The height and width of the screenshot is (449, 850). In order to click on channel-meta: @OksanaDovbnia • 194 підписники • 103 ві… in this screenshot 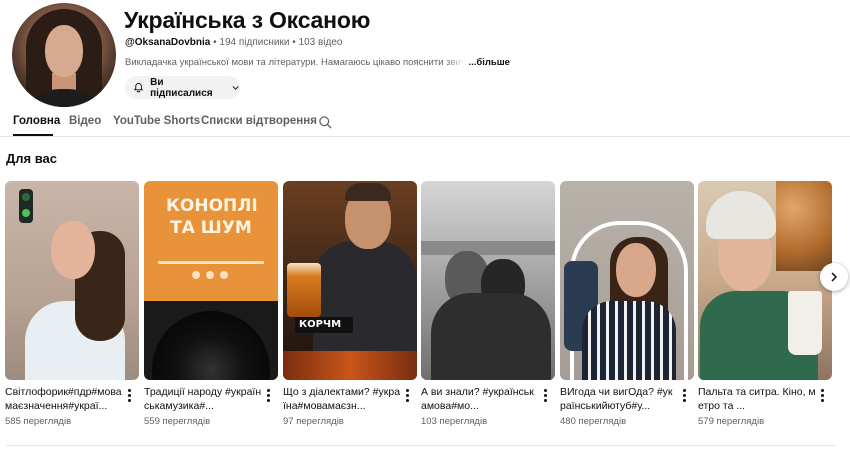, I will do `click(233, 42)`.